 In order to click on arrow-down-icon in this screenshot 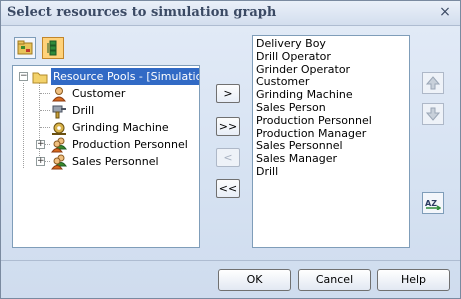, I will do `click(433, 114)`.